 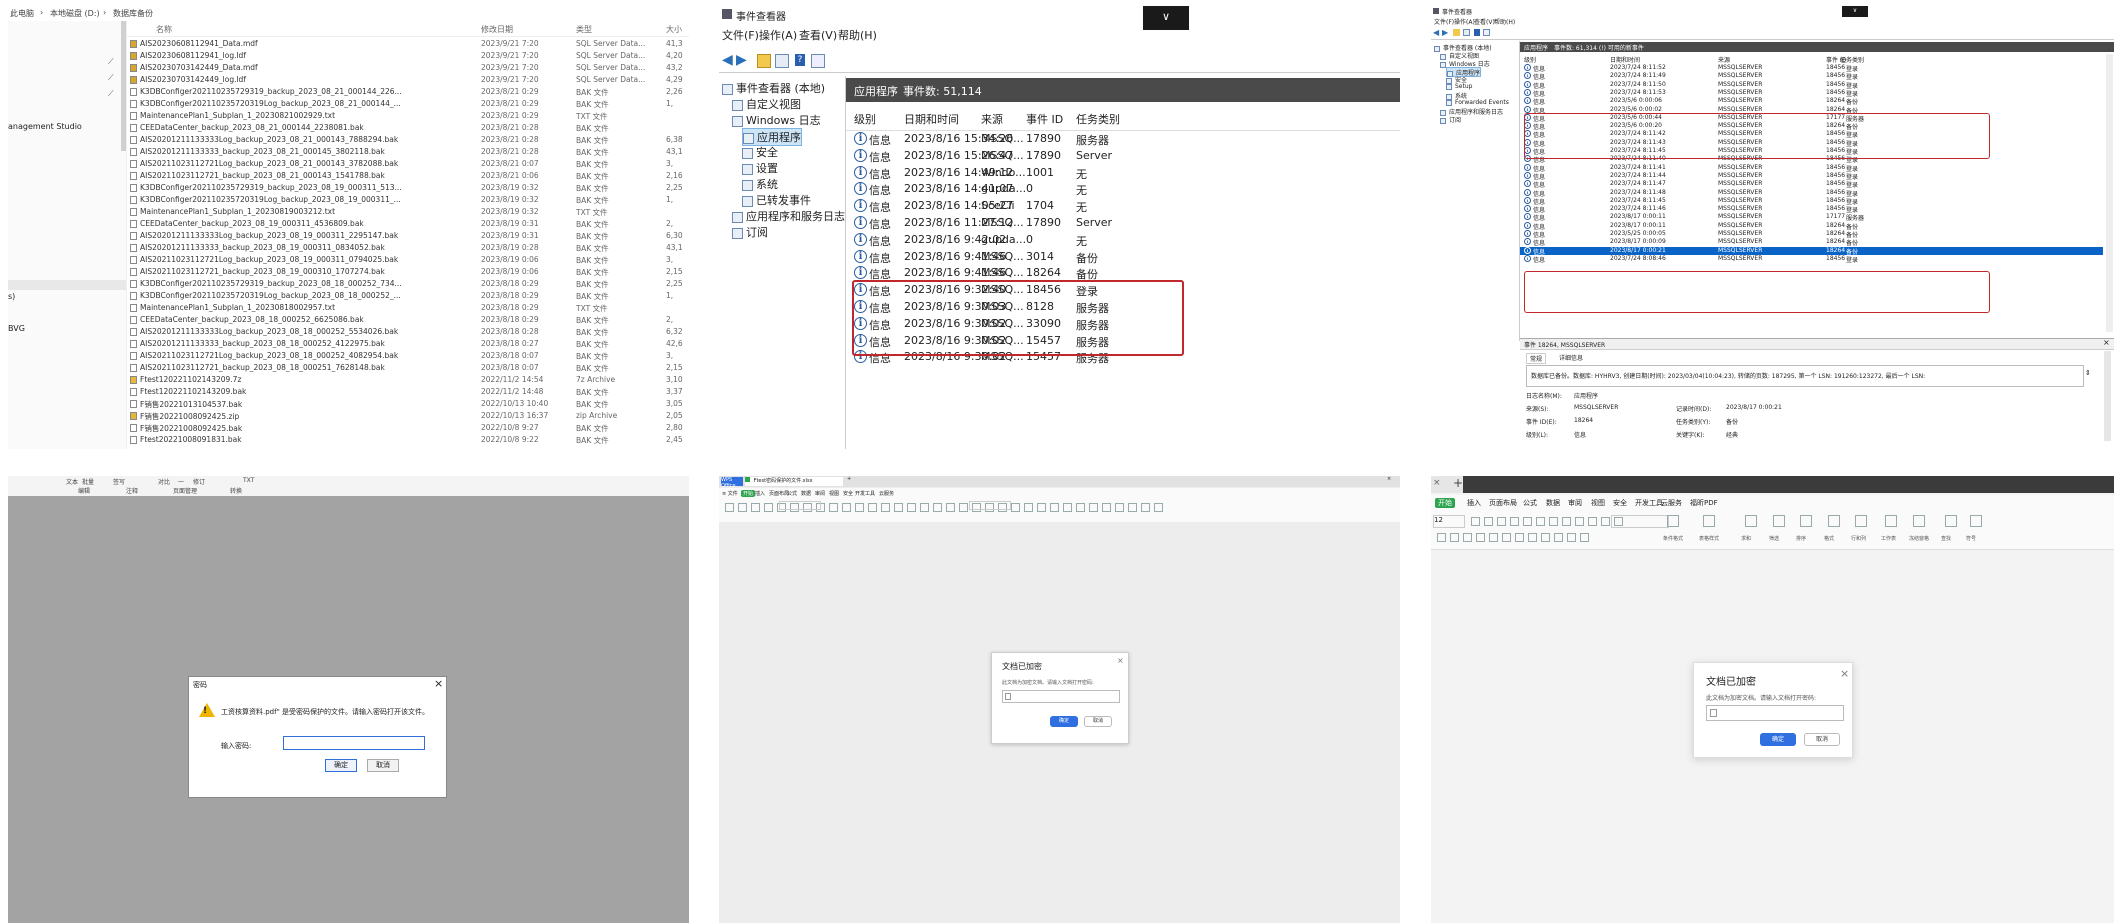 I want to click on column-size: 大小, so click(x=674, y=29).